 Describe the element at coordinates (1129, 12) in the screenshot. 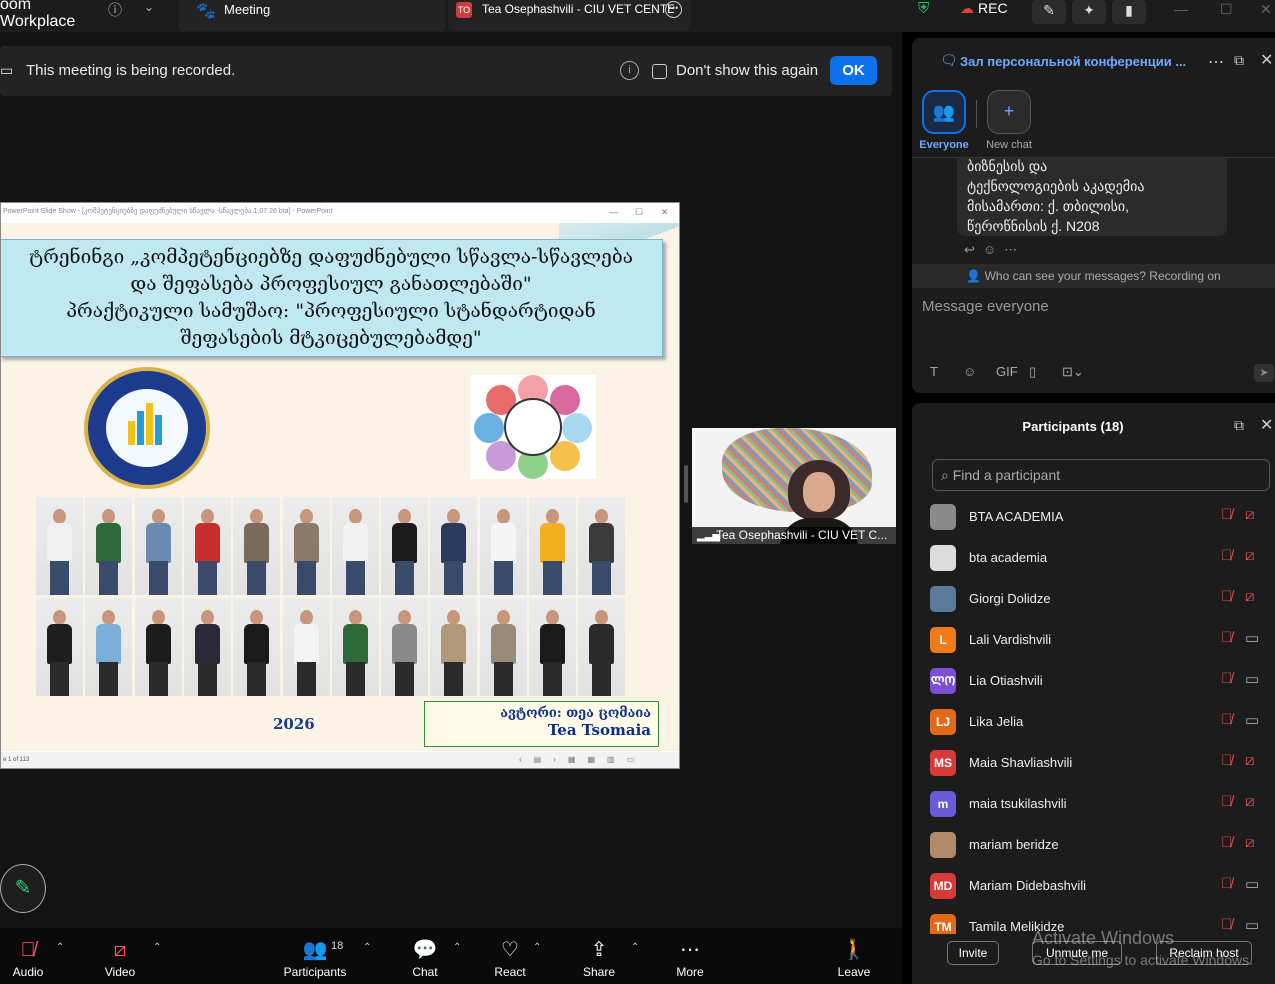

I see `view-layout-button: ▮` at that location.